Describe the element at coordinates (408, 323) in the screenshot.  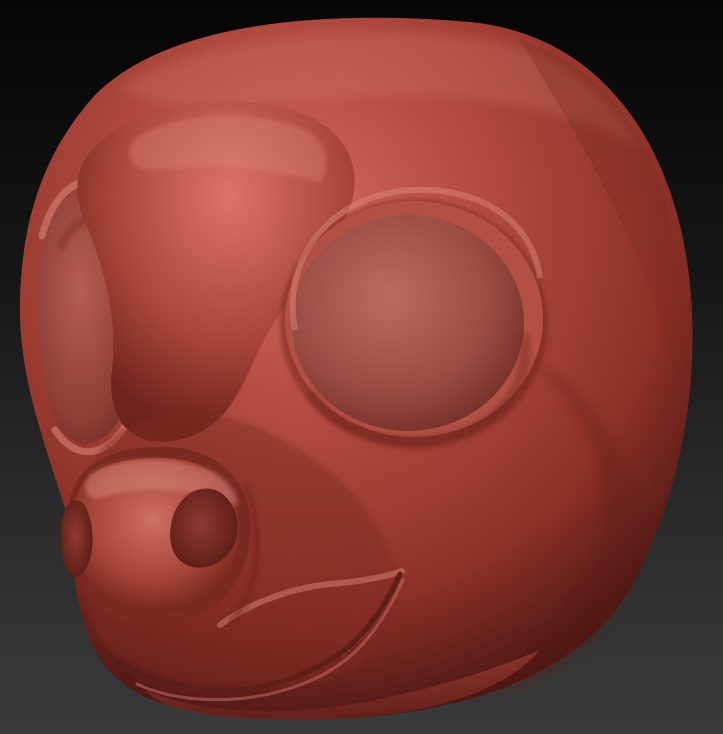
I see `right-eye-socket` at that location.